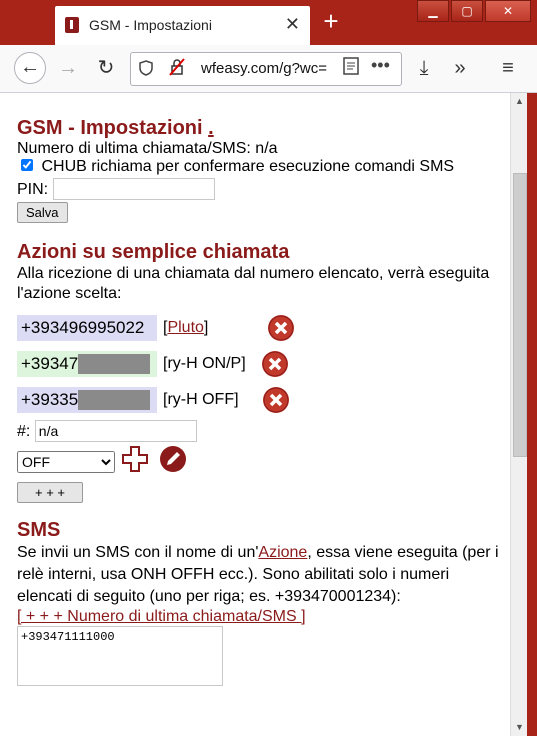 The width and height of the screenshot is (537, 736). I want to click on last-call-label: Numero di ultima chiamata/SMS: n/a, so click(147, 148).